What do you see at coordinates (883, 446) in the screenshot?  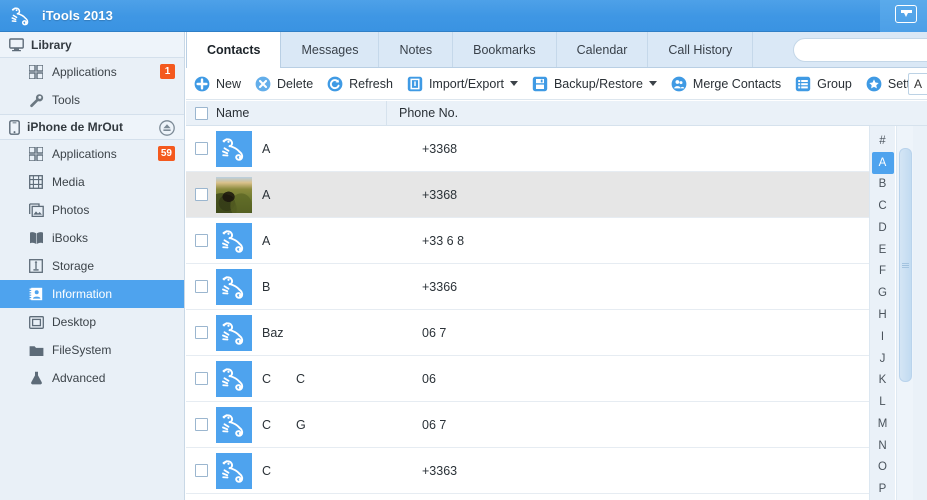 I see `alpha-index-item: N` at bounding box center [883, 446].